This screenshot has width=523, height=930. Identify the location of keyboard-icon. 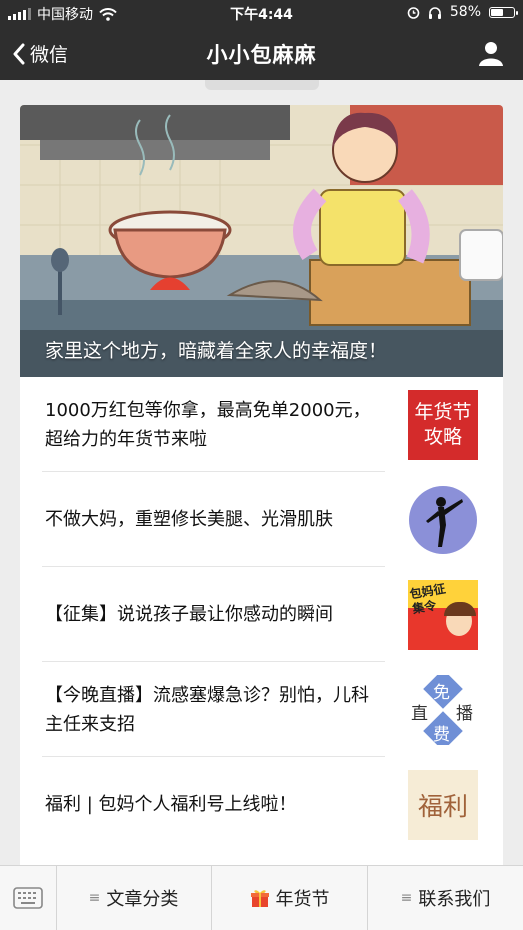
(28, 898).